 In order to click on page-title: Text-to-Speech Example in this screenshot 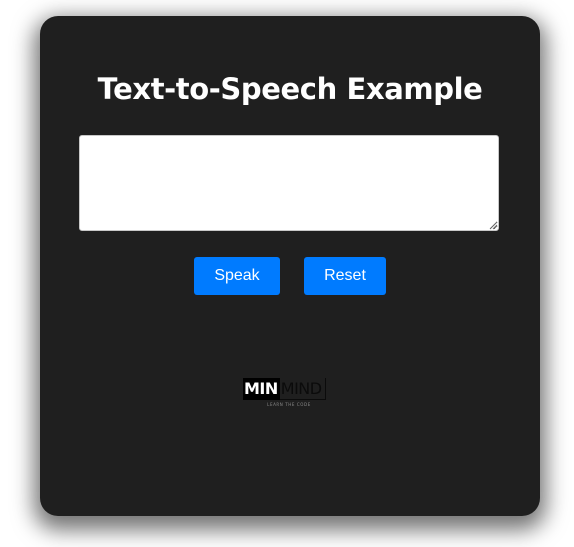, I will do `click(290, 89)`.